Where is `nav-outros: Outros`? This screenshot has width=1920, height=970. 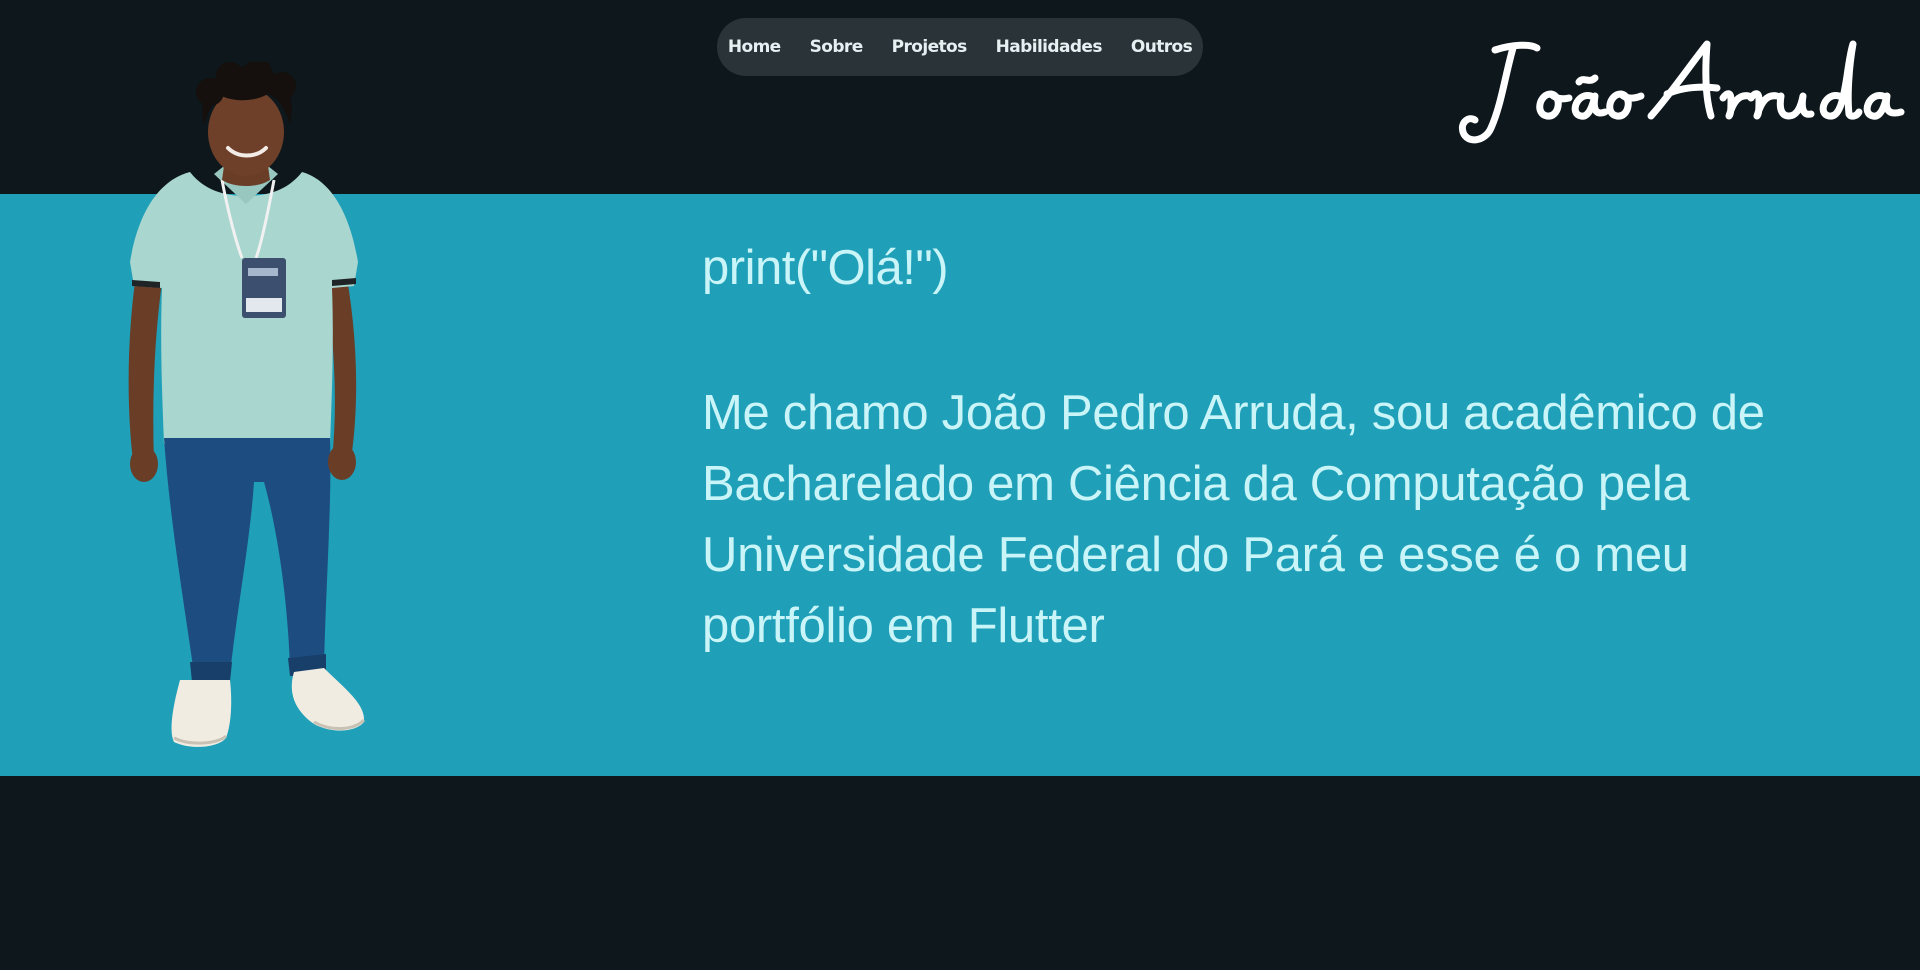 nav-outros: Outros is located at coordinates (1161, 47).